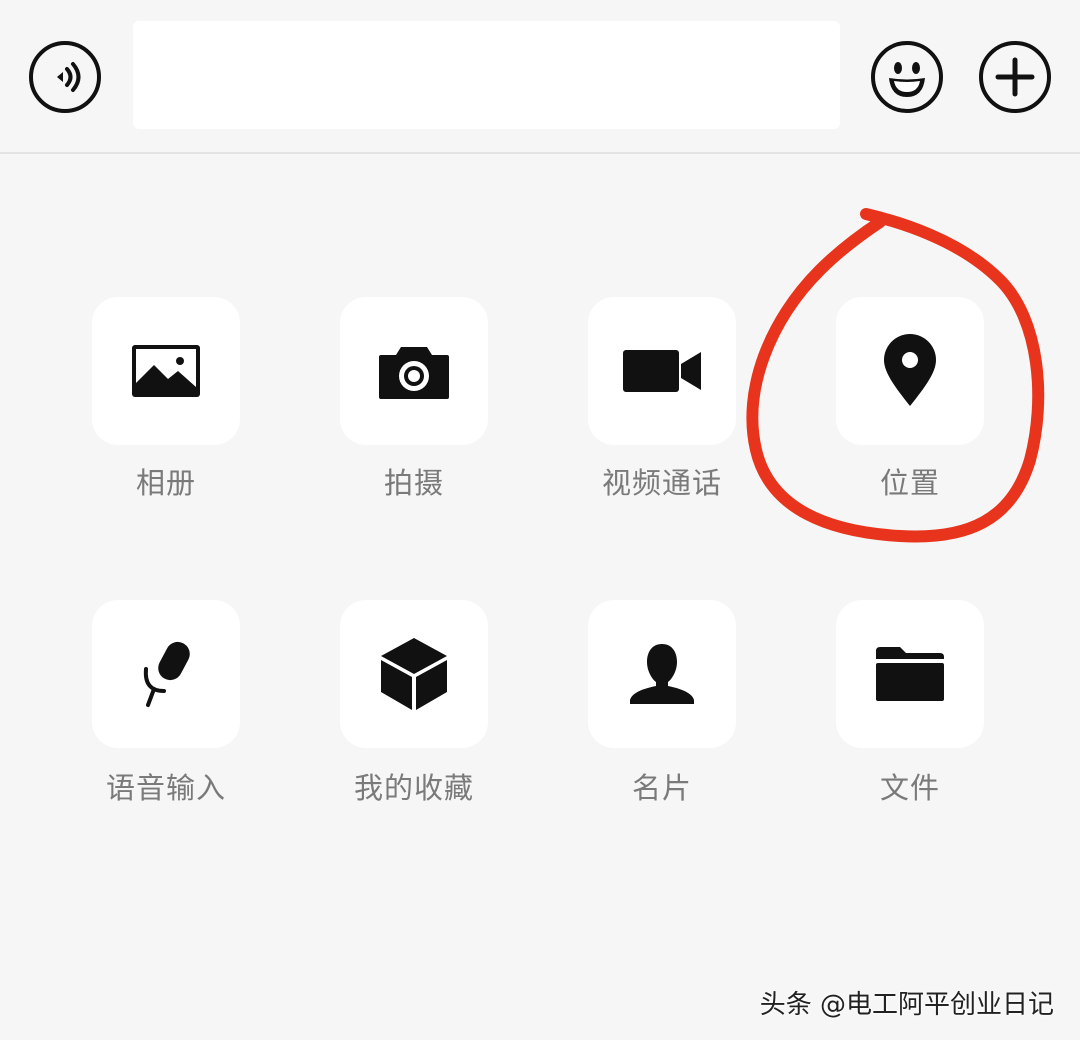 Image resolution: width=1080 pixels, height=1040 pixels. I want to click on photo-icon, so click(166, 371).